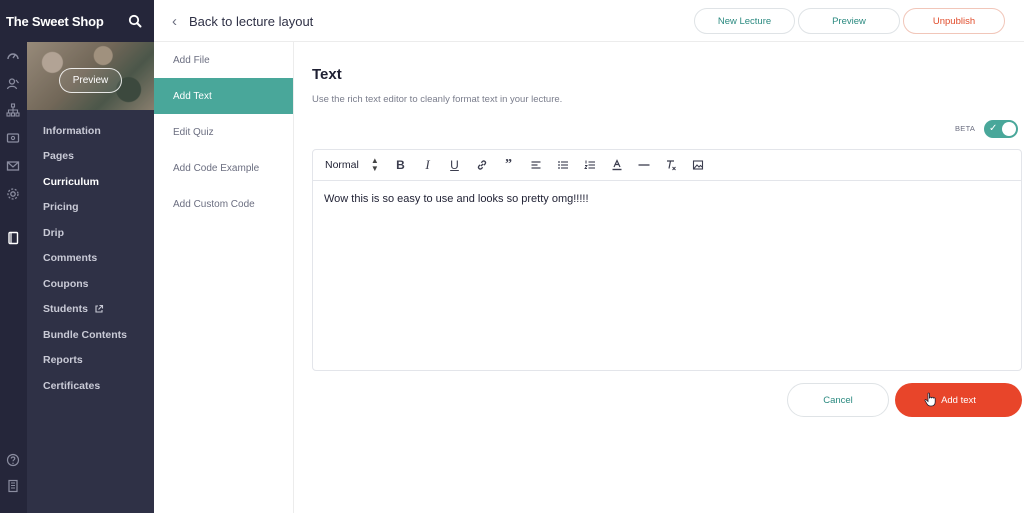 The height and width of the screenshot is (513, 1024). Describe the element at coordinates (1009, 129) in the screenshot. I see `toggle-knob` at that location.